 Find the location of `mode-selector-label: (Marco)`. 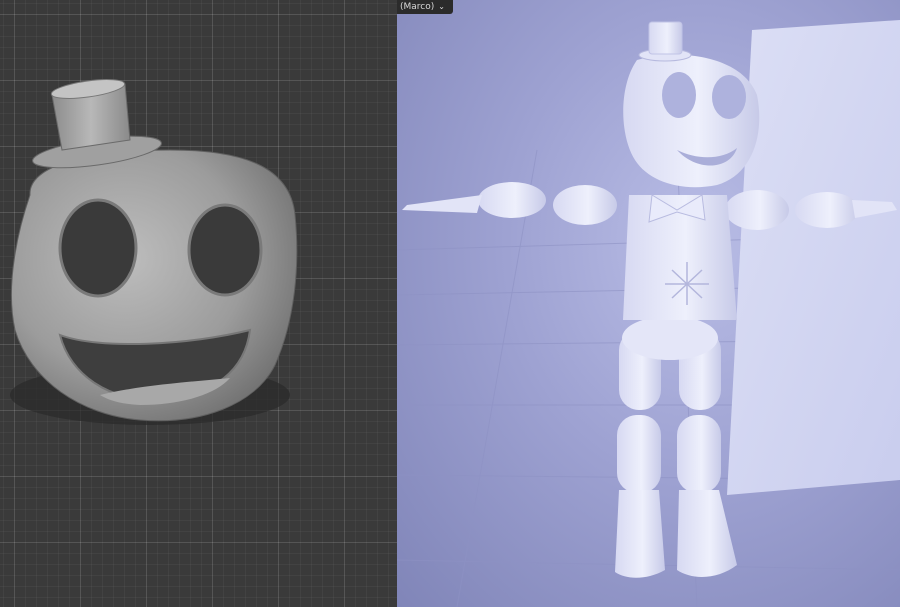

mode-selector-label: (Marco) is located at coordinates (417, 7).